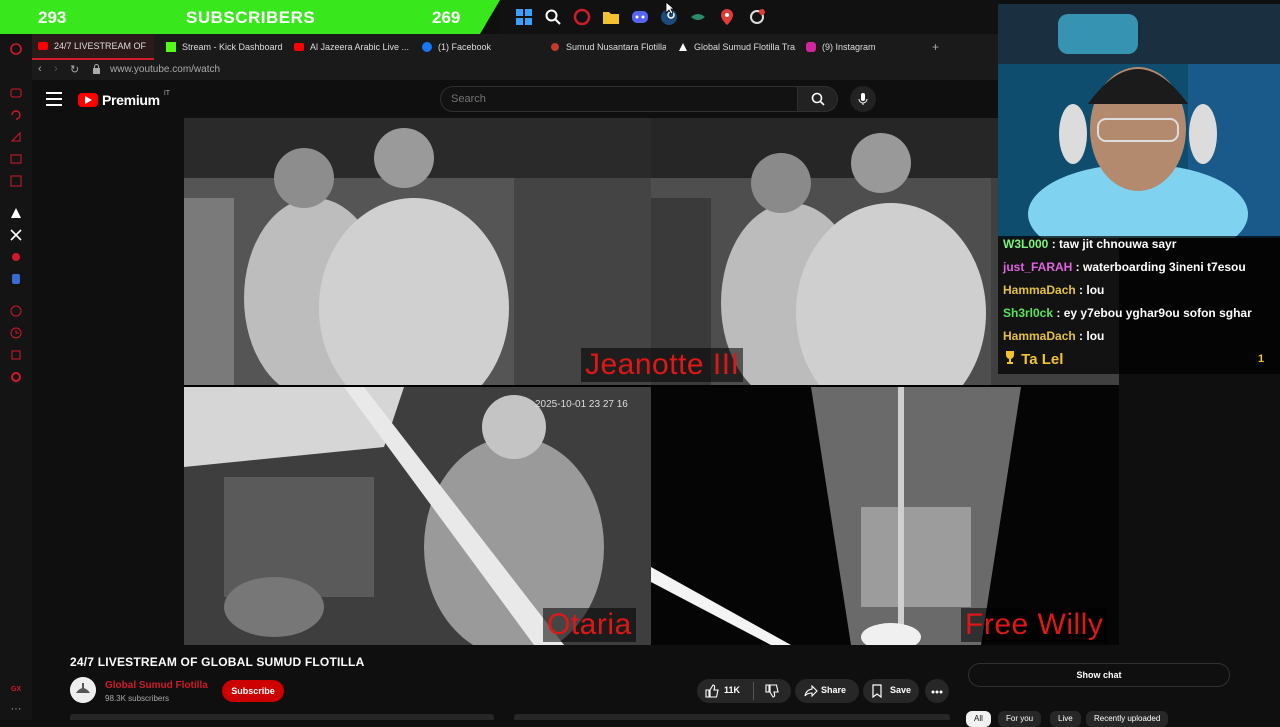  I want to click on maps-pin-icon, so click(727, 17).